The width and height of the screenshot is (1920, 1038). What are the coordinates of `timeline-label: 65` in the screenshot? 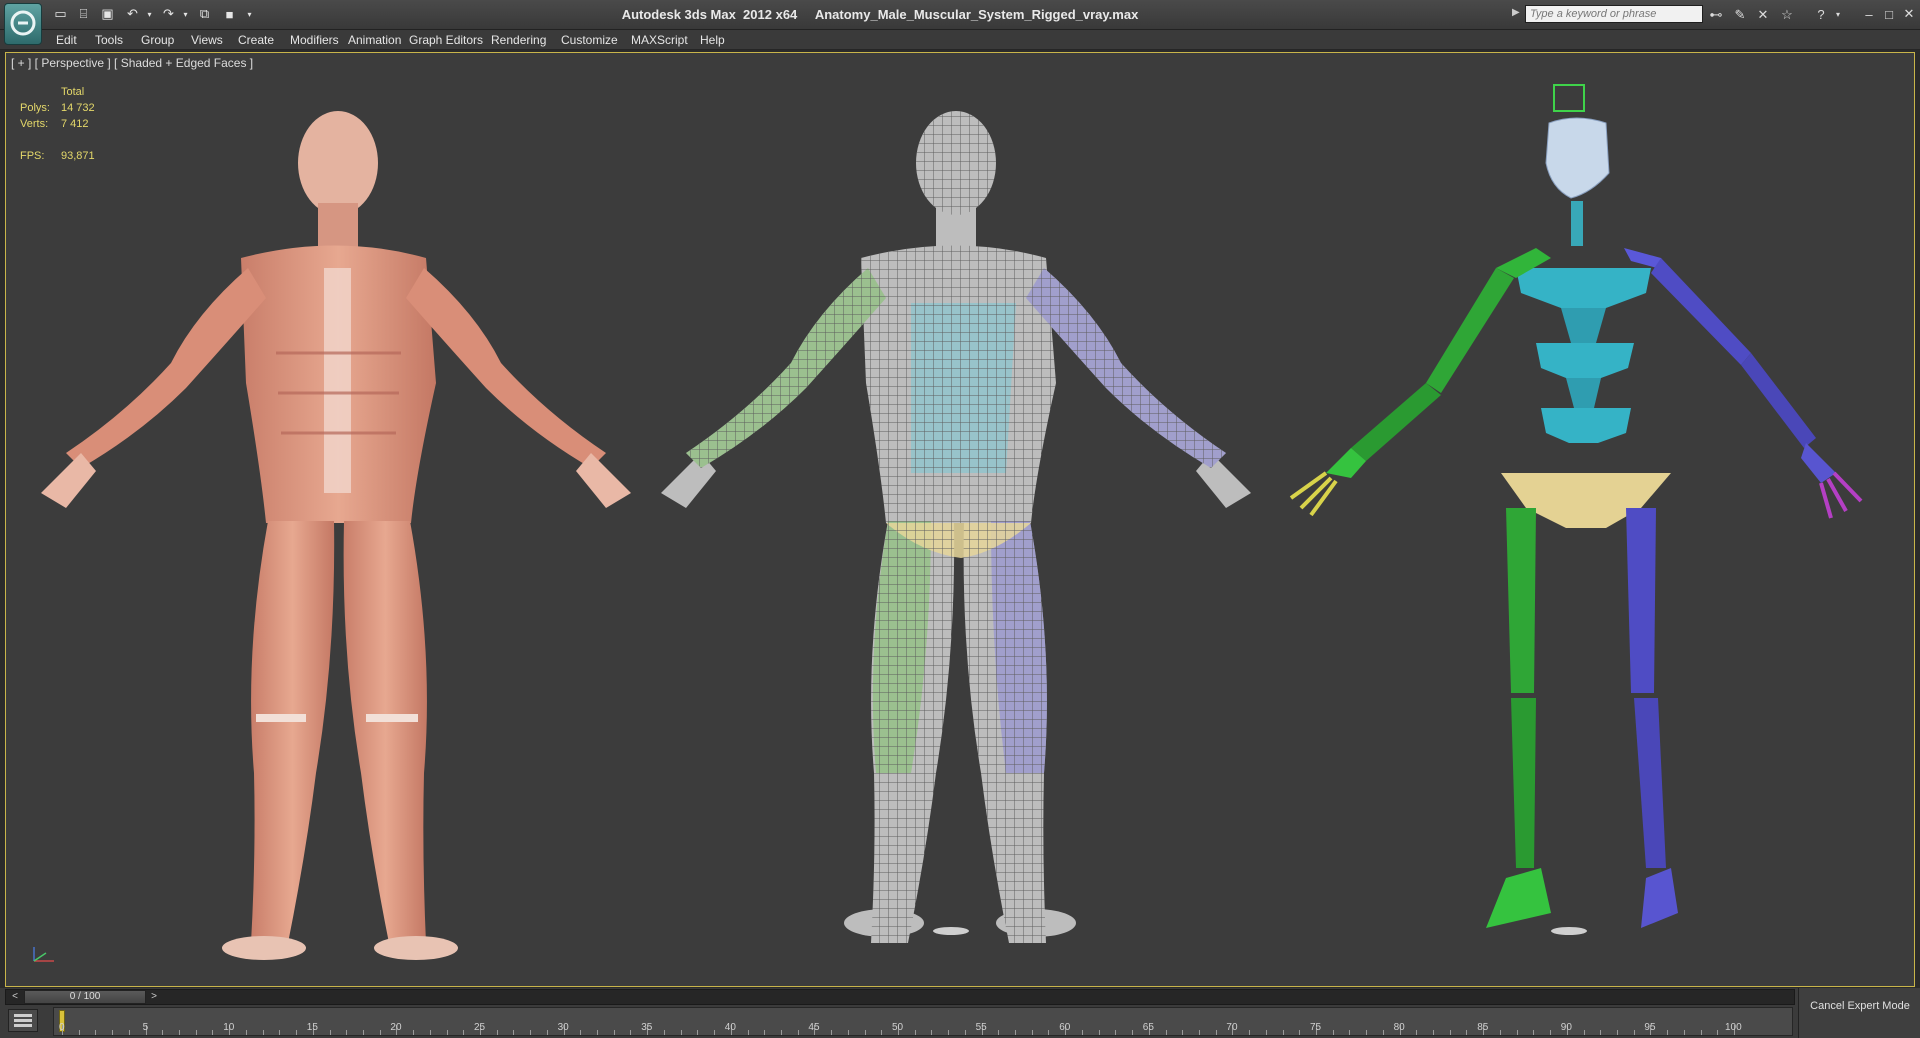 It's located at (1148, 1027).